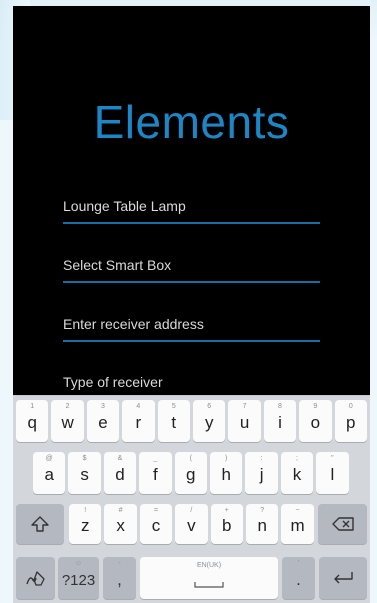 The image size is (377, 603). I want to click on enter-icon, so click(343, 578).